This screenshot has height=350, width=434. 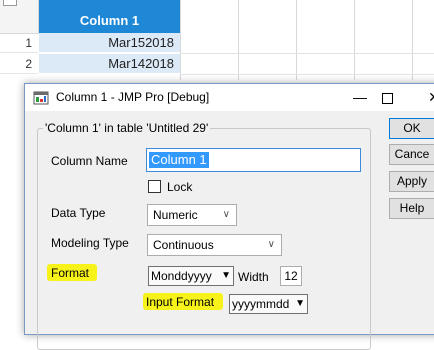 I want to click on table-cell: Mar152018, so click(x=109, y=43).